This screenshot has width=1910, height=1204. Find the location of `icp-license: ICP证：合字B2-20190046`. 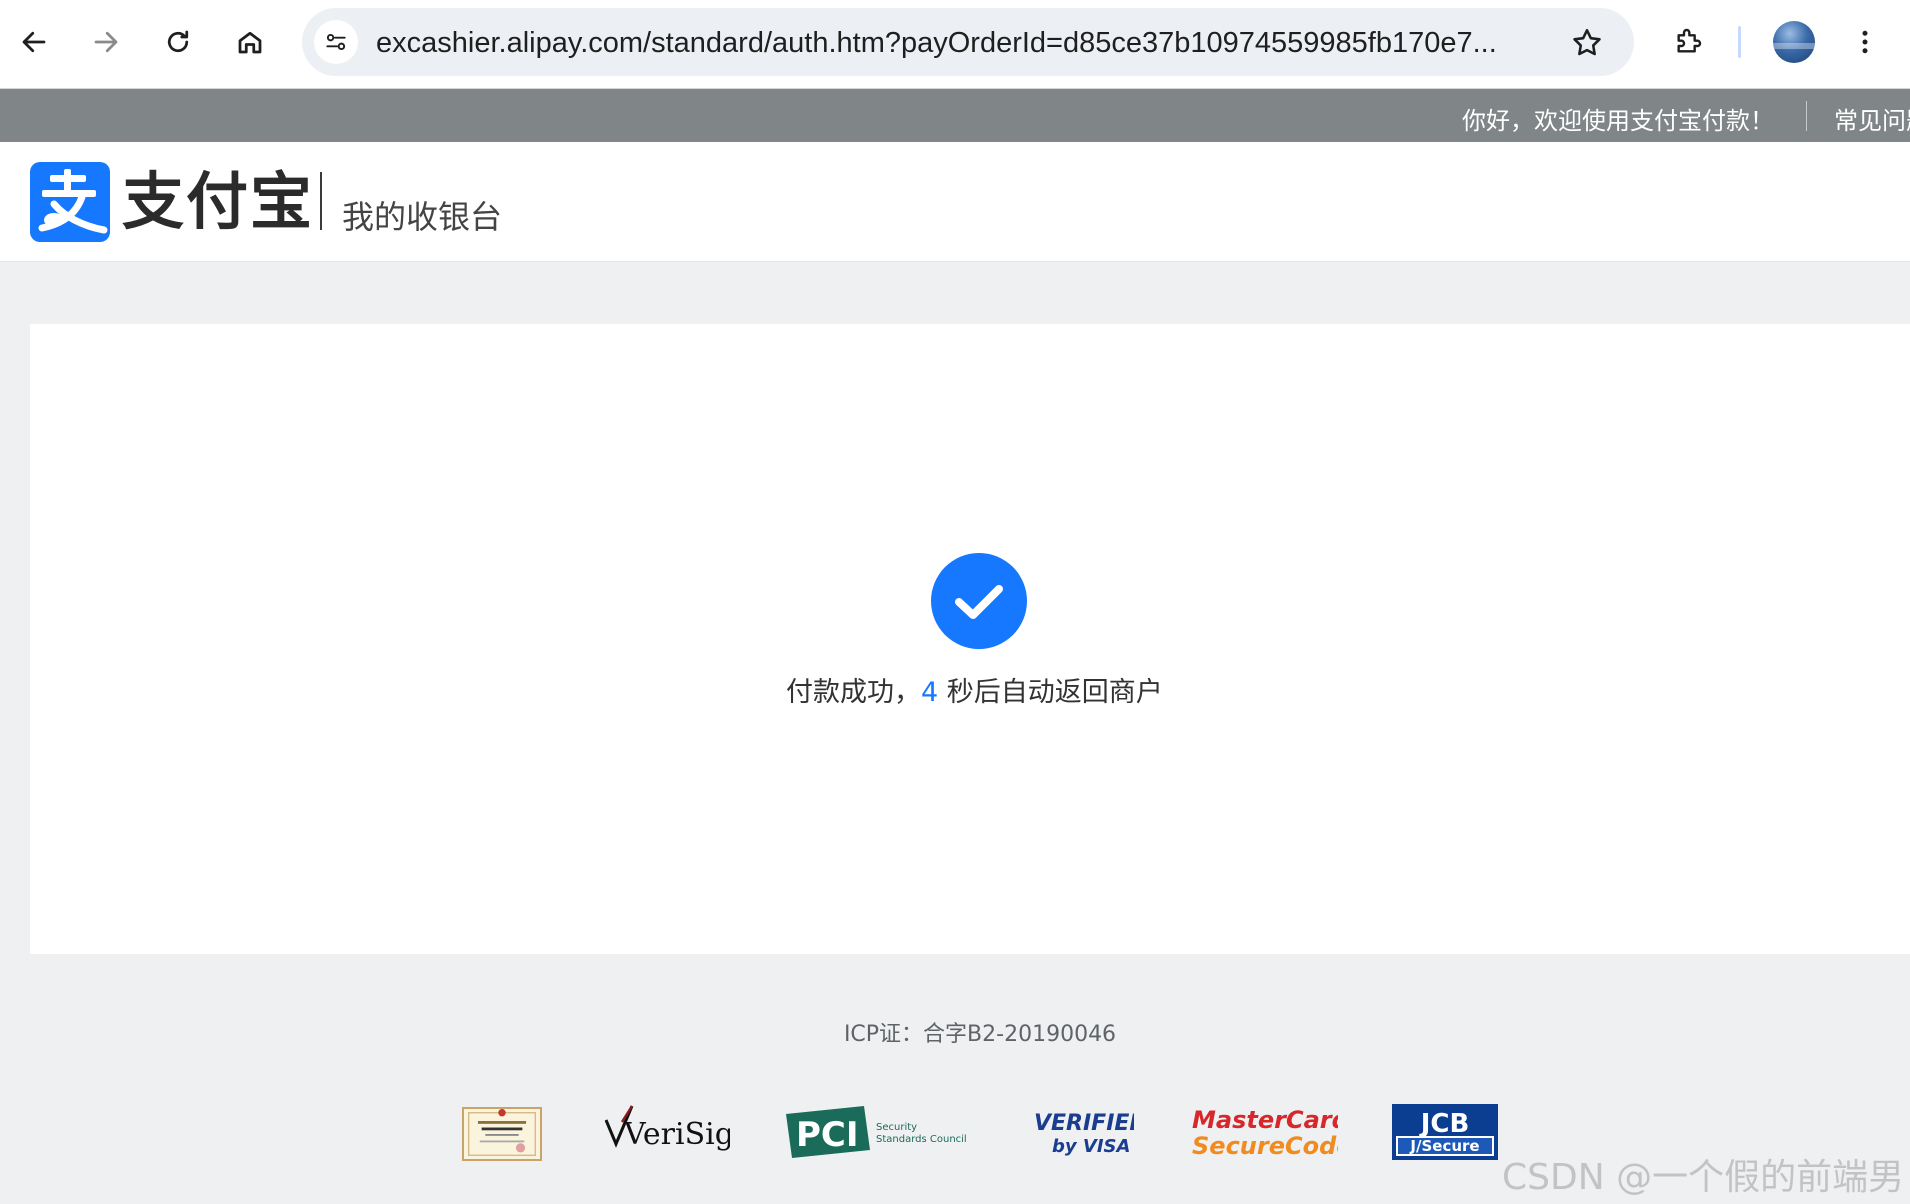

icp-license: ICP证：合字B2-20190046 is located at coordinates (980, 1034).